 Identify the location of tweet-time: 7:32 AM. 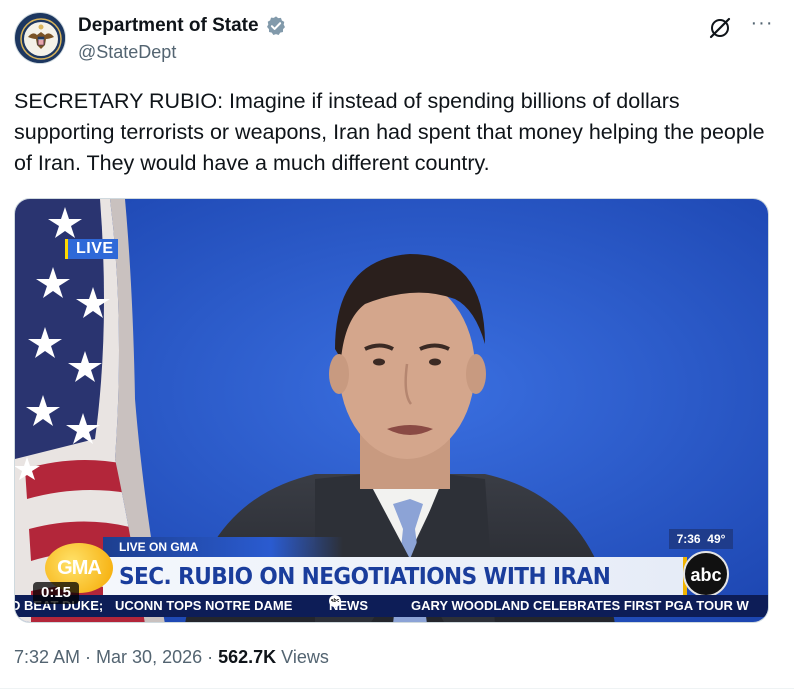
(47, 657).